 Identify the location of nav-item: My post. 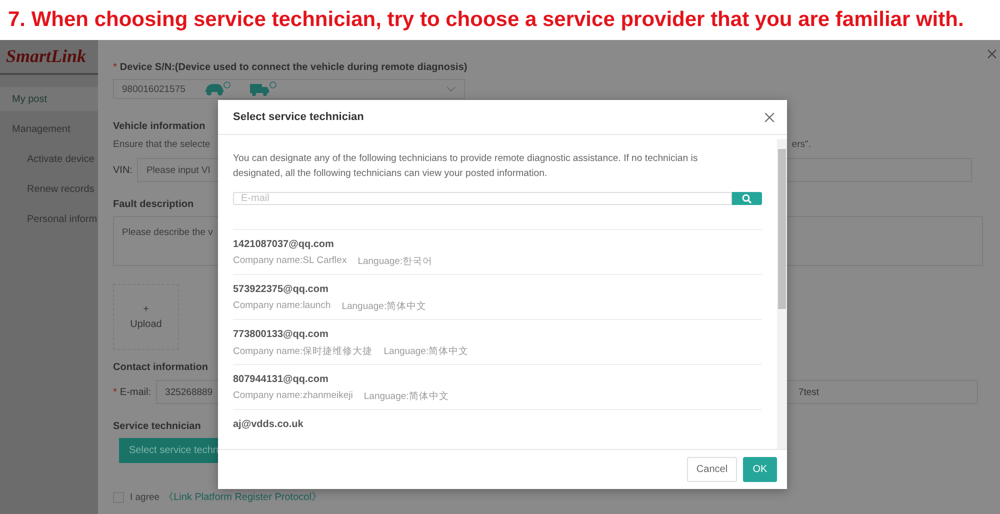
(49, 99).